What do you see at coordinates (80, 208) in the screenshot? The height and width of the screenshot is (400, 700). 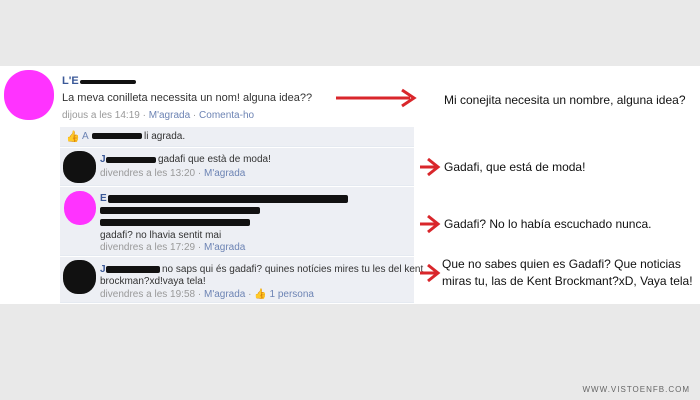 I see `comment-2-avatar` at bounding box center [80, 208].